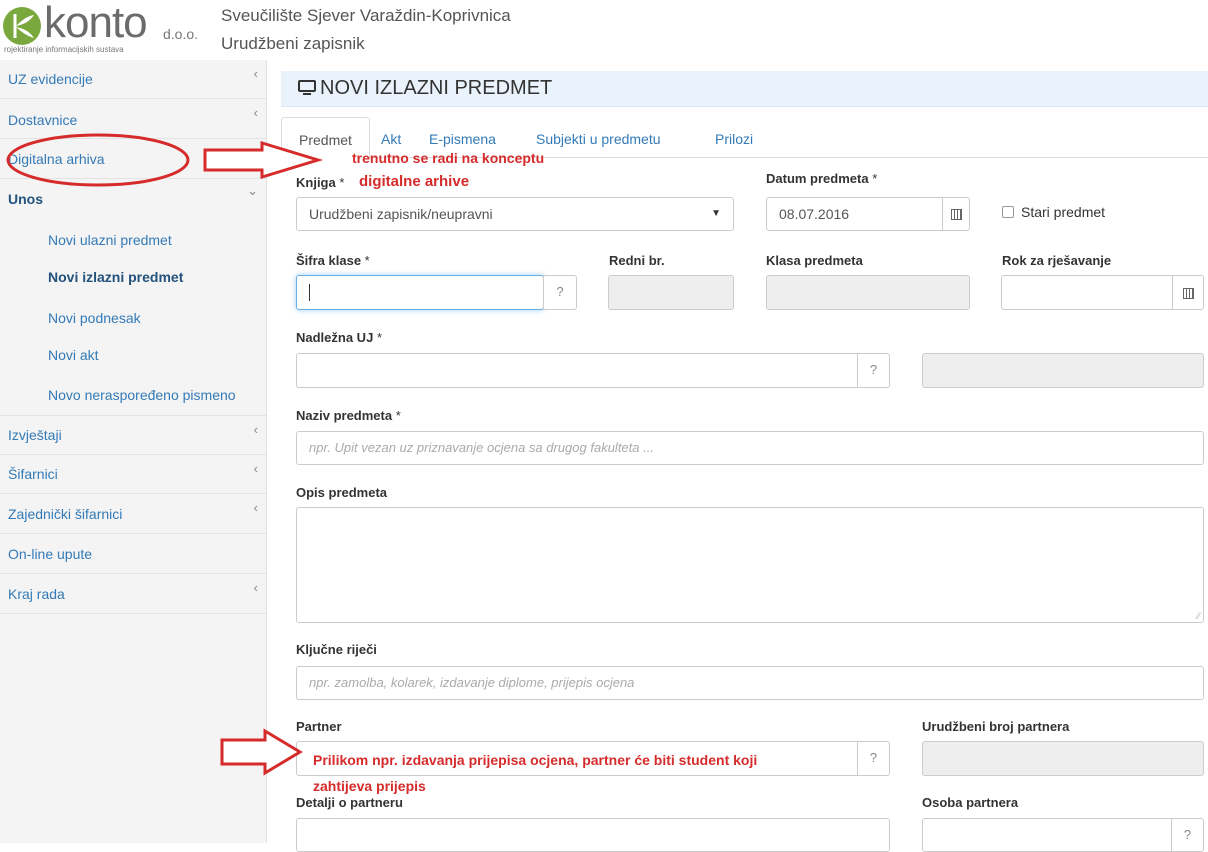 The width and height of the screenshot is (1208, 852). What do you see at coordinates (448, 158) in the screenshot?
I see `annotation-concept-note: trenutno se radi na konceptu` at bounding box center [448, 158].